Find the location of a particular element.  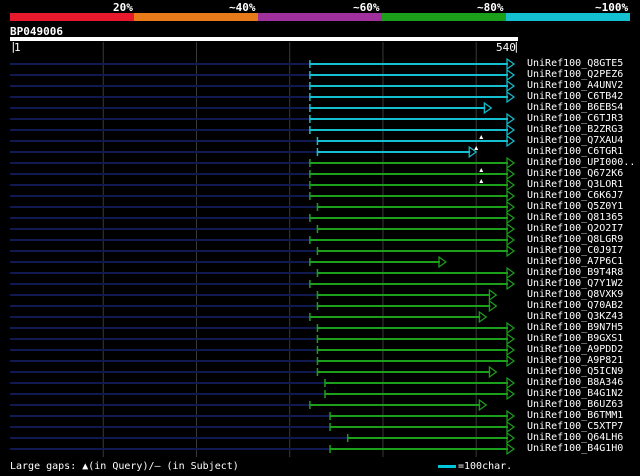

hit-label: UniRef100_B6EBS4 is located at coordinates (575, 107).